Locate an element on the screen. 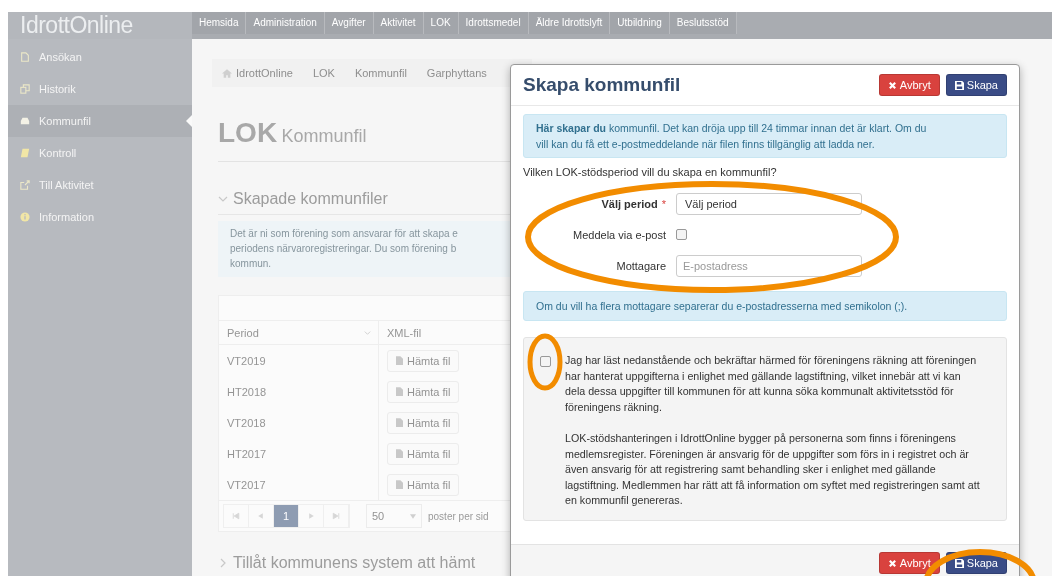 The image size is (1052, 576). field-label: Meddela via e-post is located at coordinates (619, 234).